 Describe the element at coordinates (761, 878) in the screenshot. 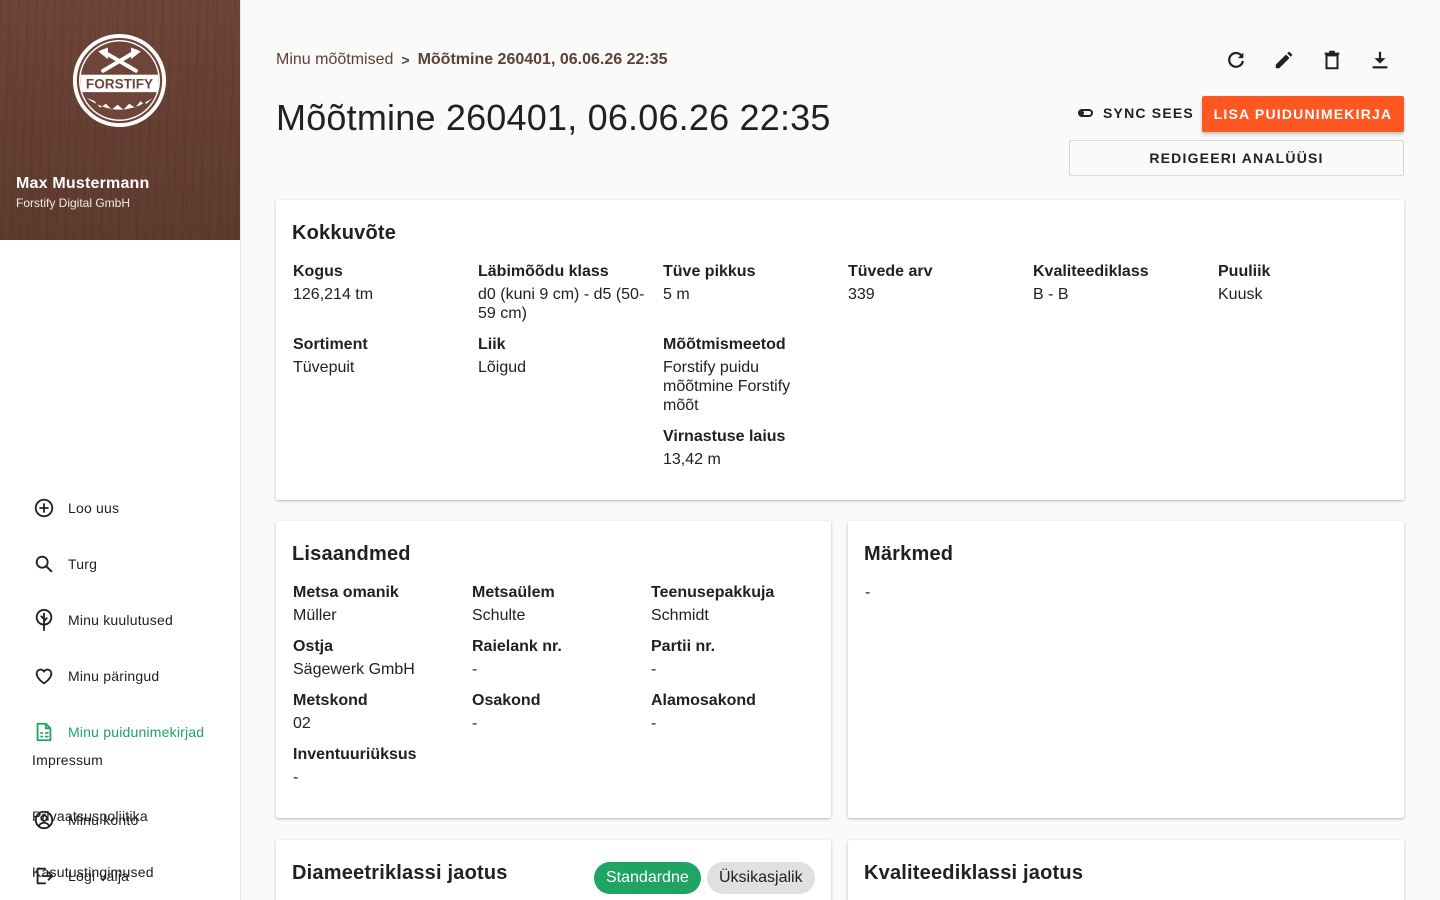

I see `chip-detailed: Üksikasjalik` at that location.